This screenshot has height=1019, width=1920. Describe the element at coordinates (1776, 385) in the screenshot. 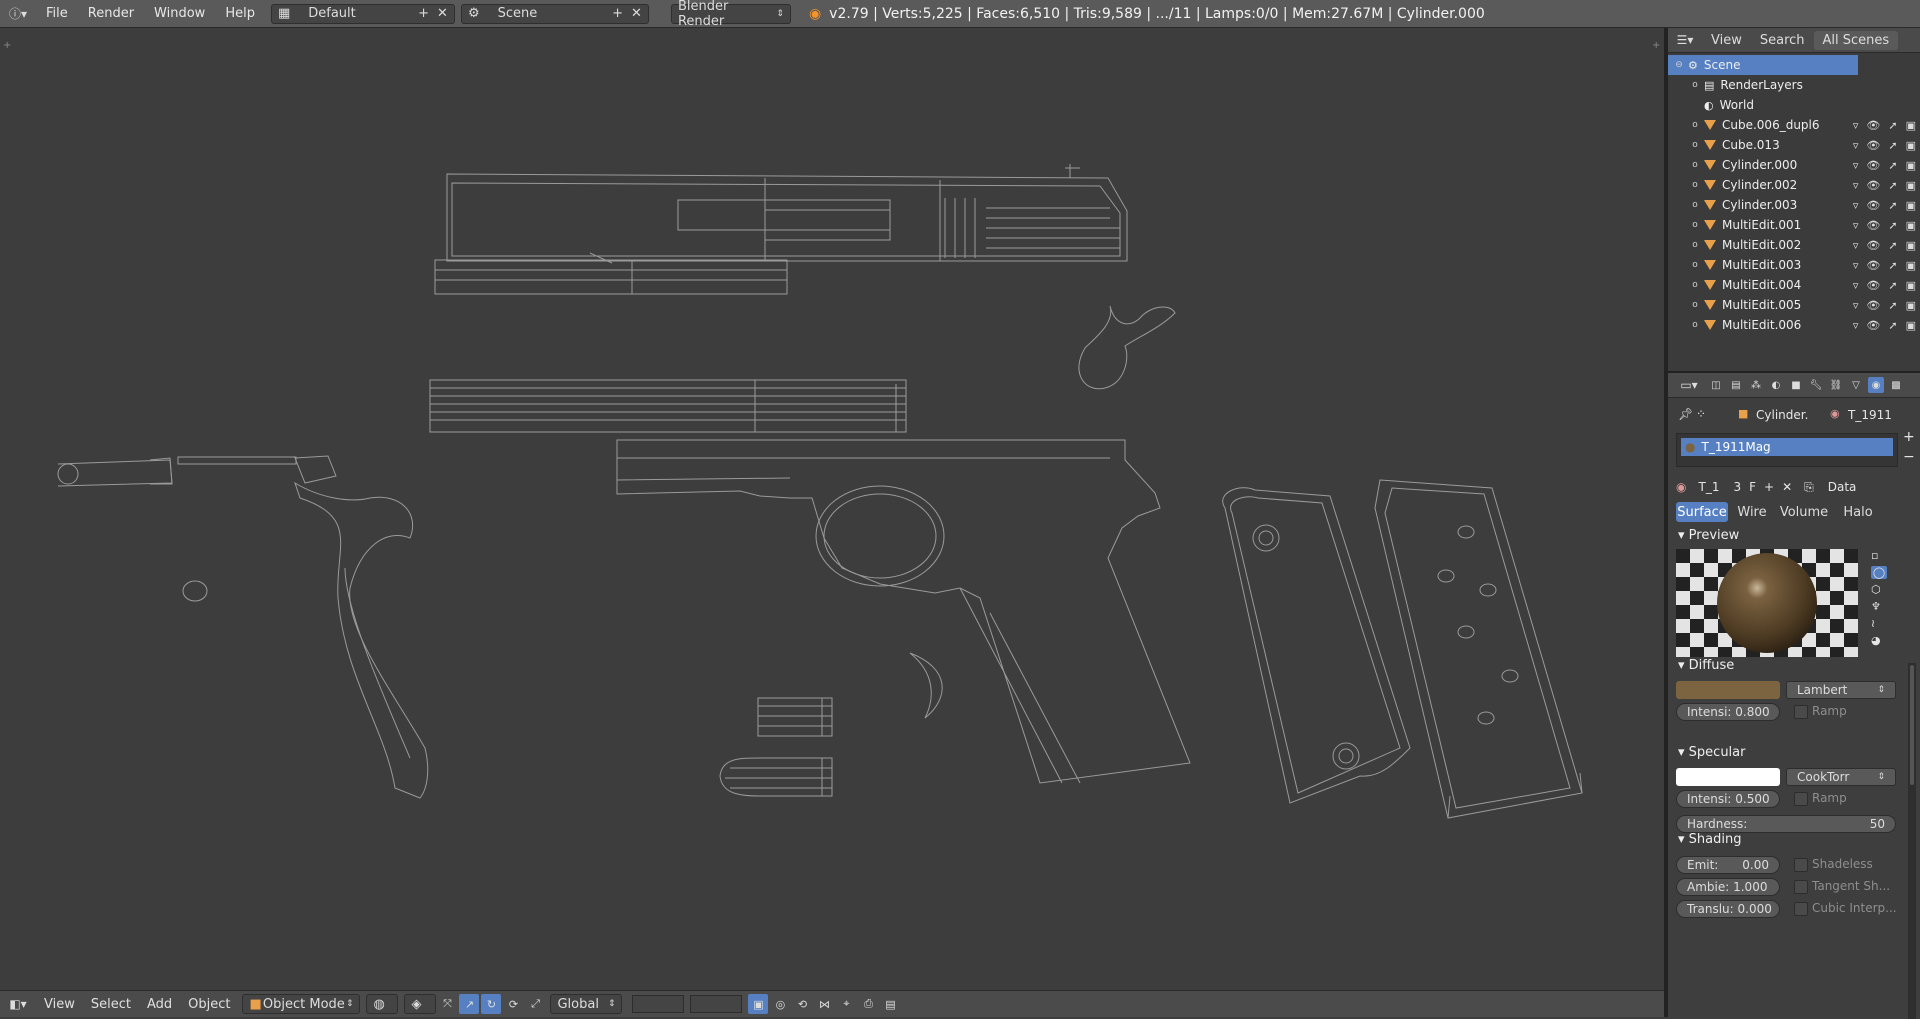

I see `world-tab-icon: ◐` at that location.